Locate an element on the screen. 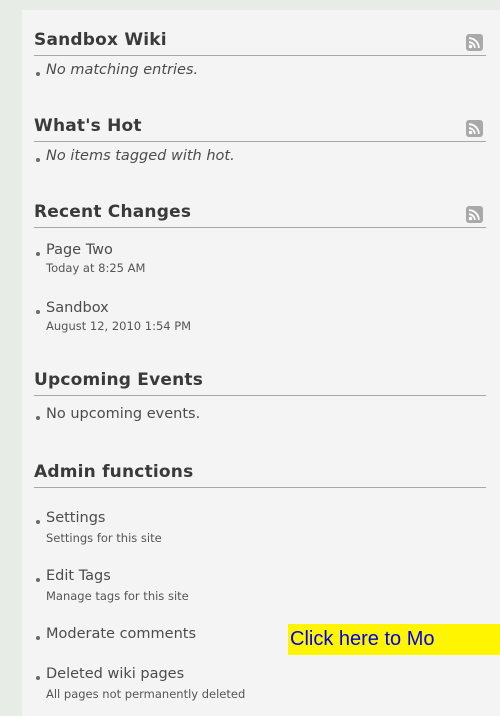 This screenshot has height=716, width=500. item-link: Sandbox is located at coordinates (77, 308).